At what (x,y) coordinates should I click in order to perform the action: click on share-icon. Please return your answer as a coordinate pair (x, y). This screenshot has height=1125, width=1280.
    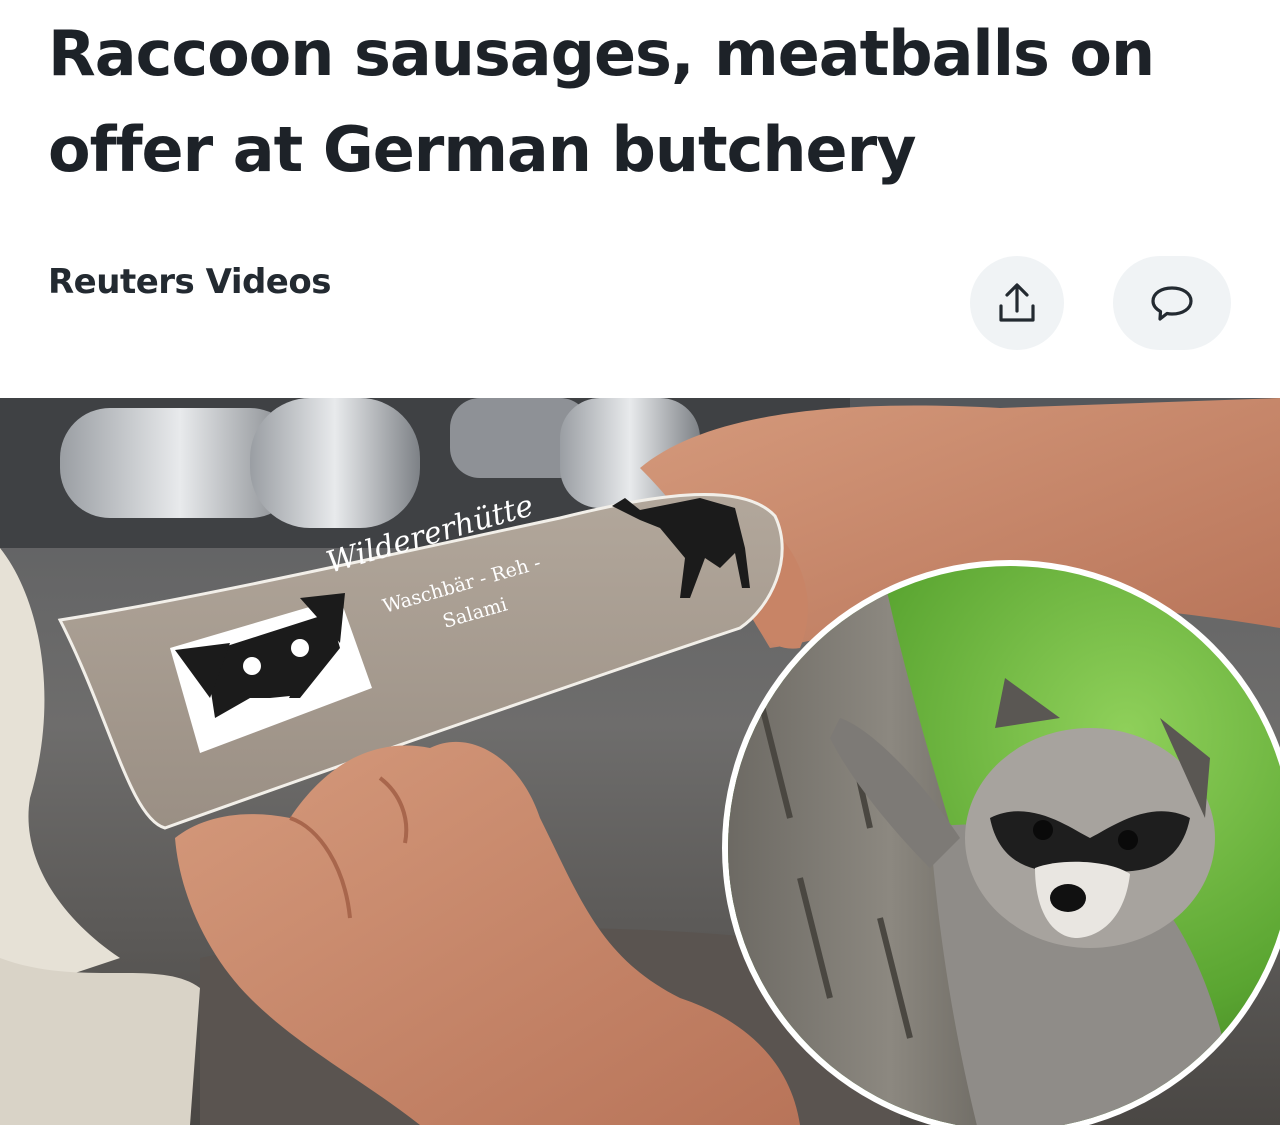
    Looking at the image, I should click on (1017, 303).